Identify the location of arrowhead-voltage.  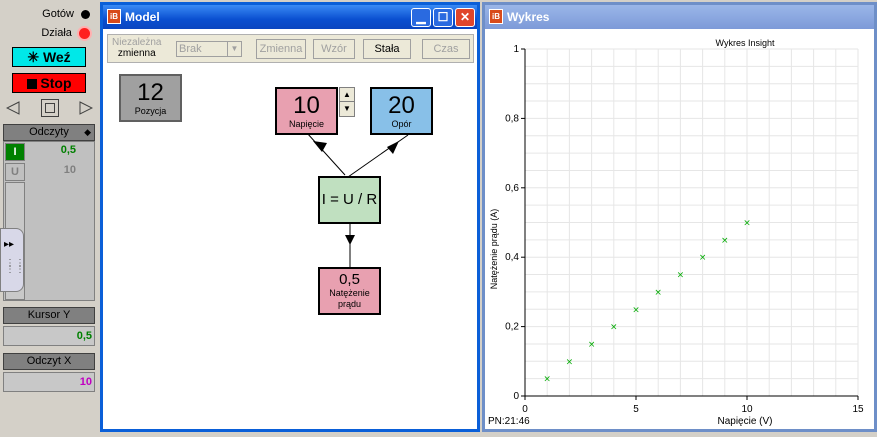
(320, 146).